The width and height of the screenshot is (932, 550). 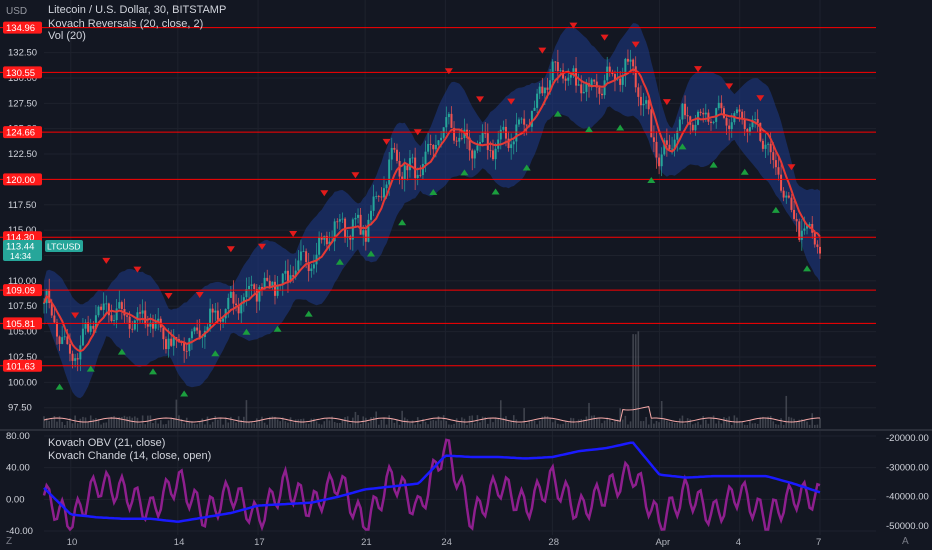 I want to click on level-tag-text-6: 105.81, so click(x=20, y=324).